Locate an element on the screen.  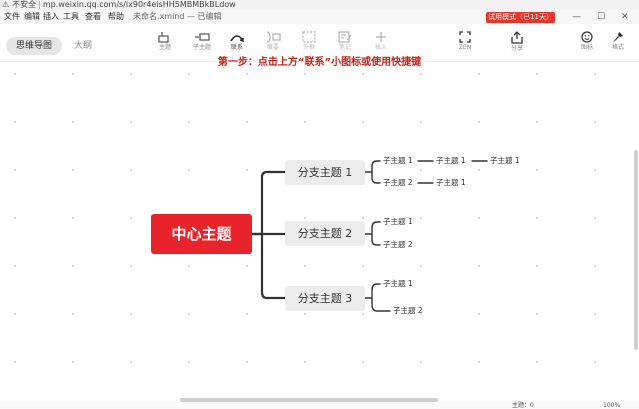
format-button: 格式 is located at coordinates (618, 44).